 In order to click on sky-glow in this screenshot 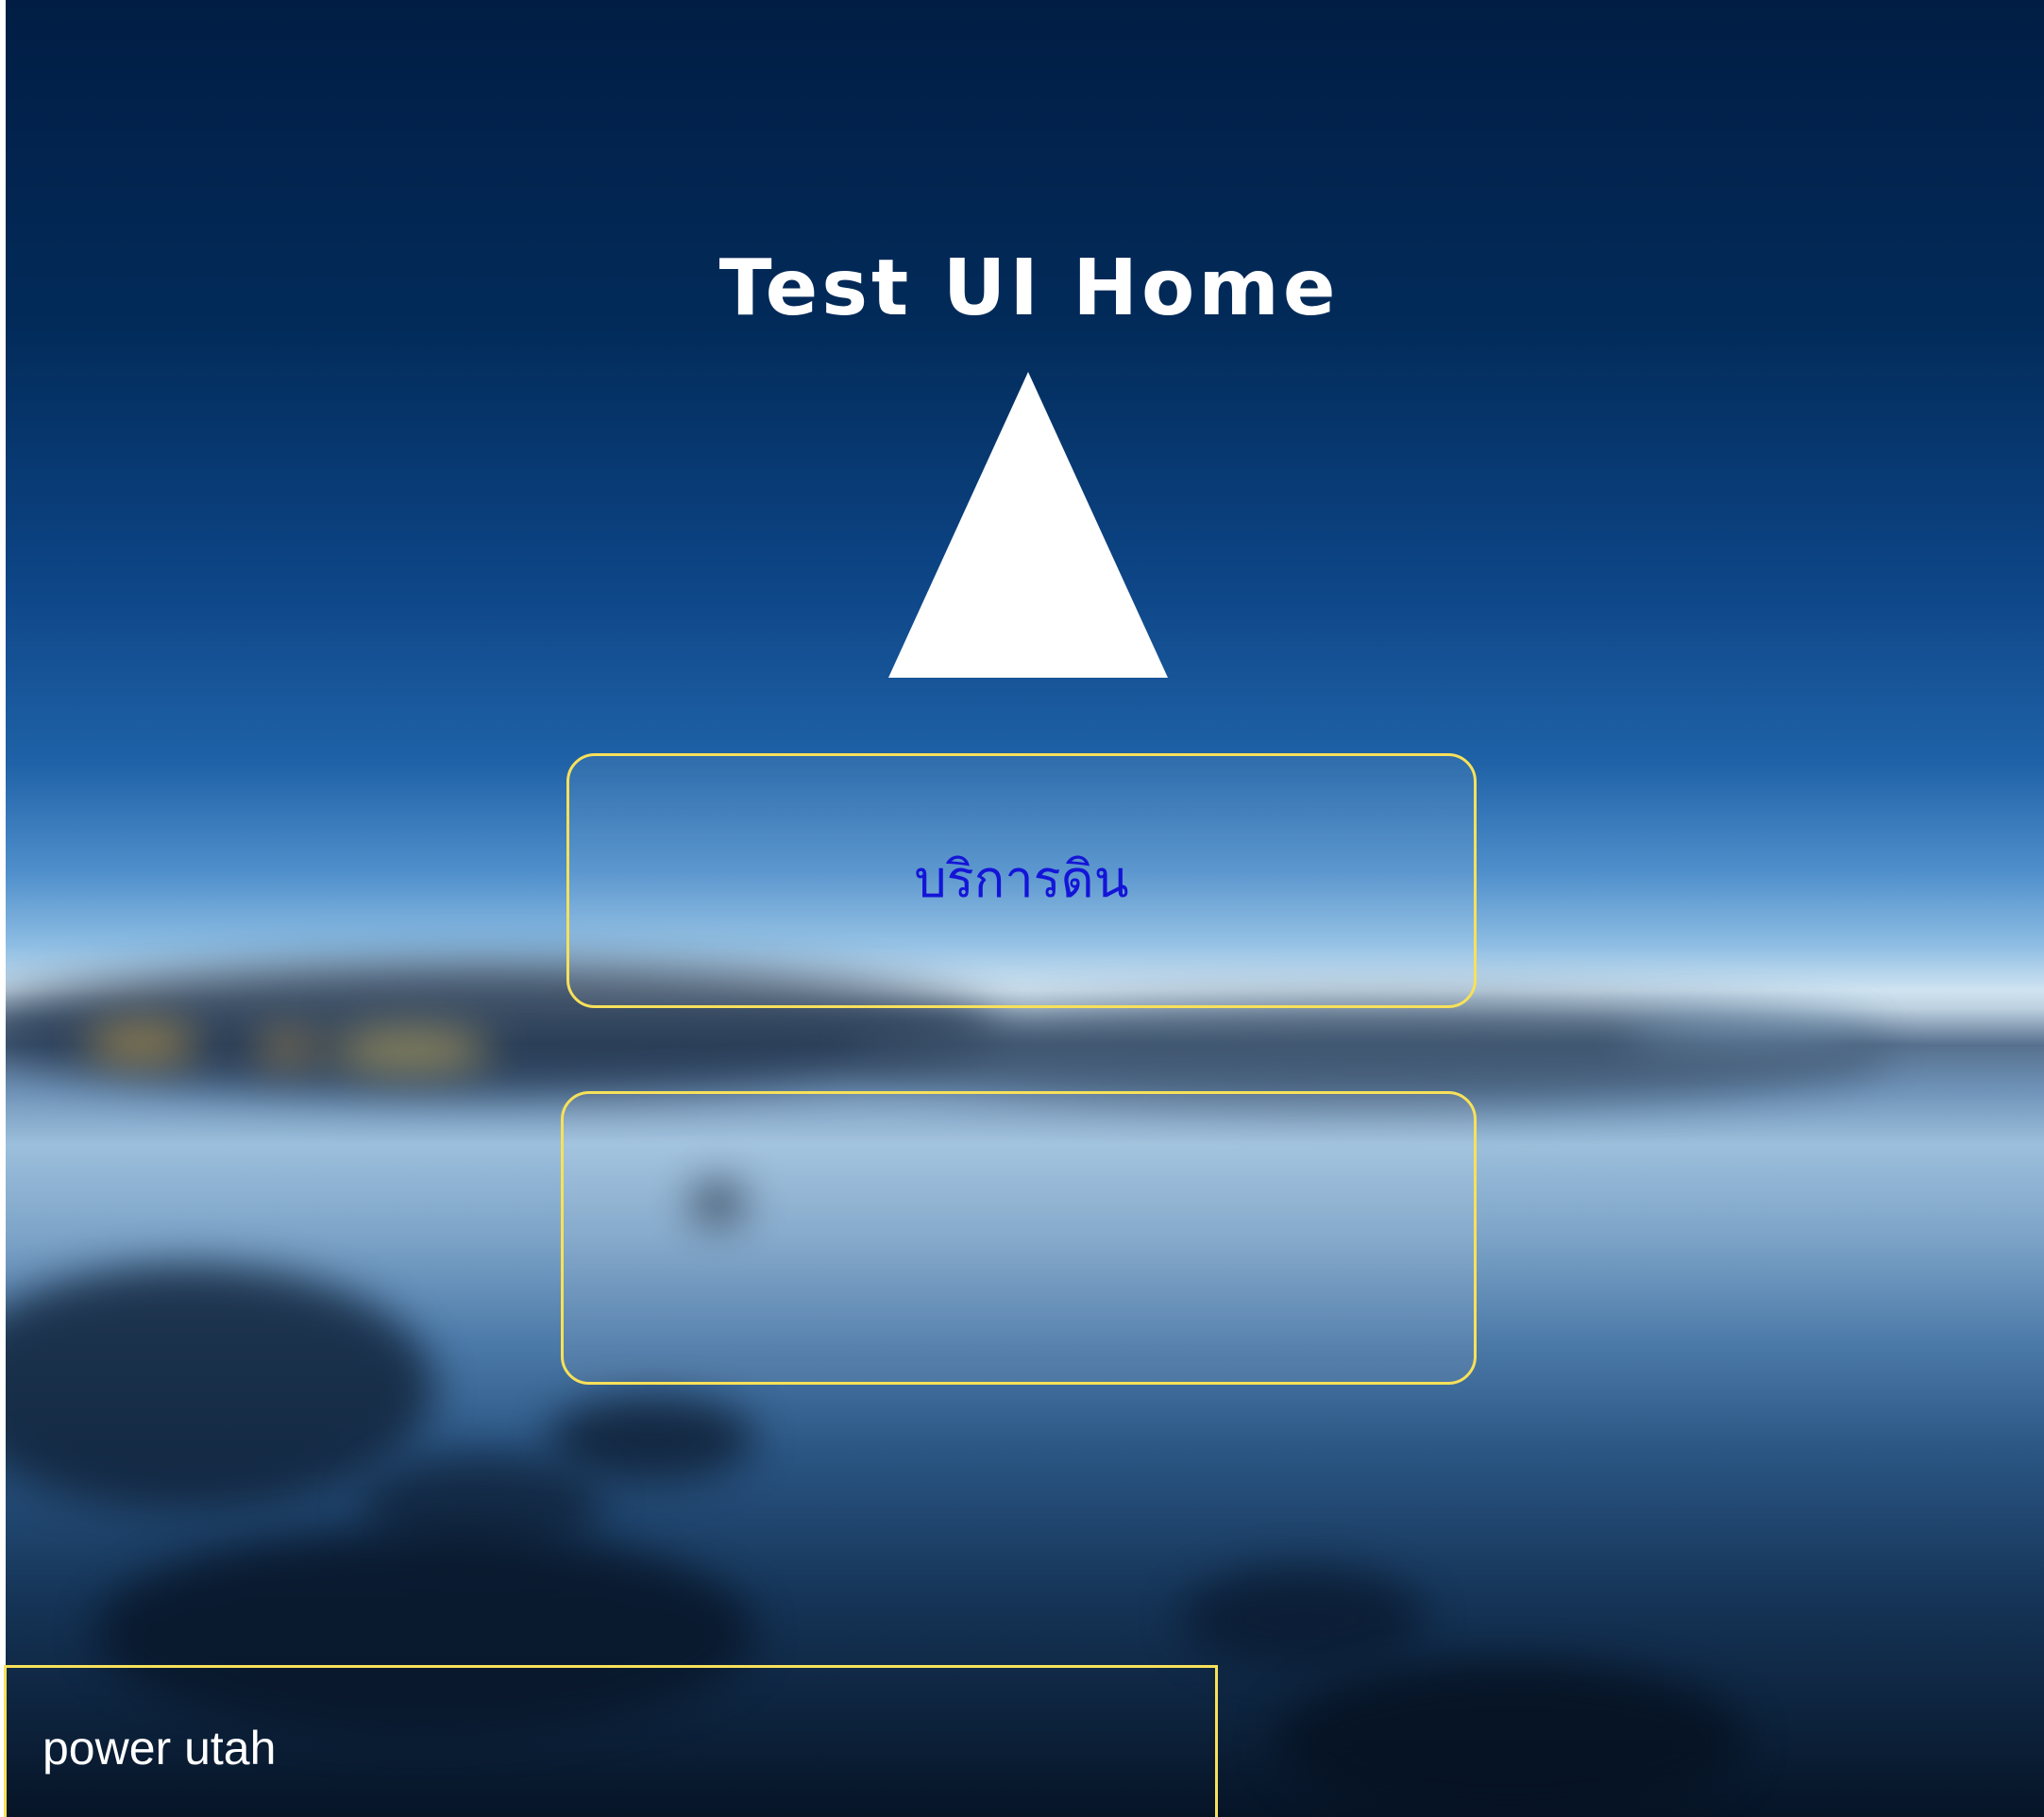, I will do `click(1747, 1031)`.